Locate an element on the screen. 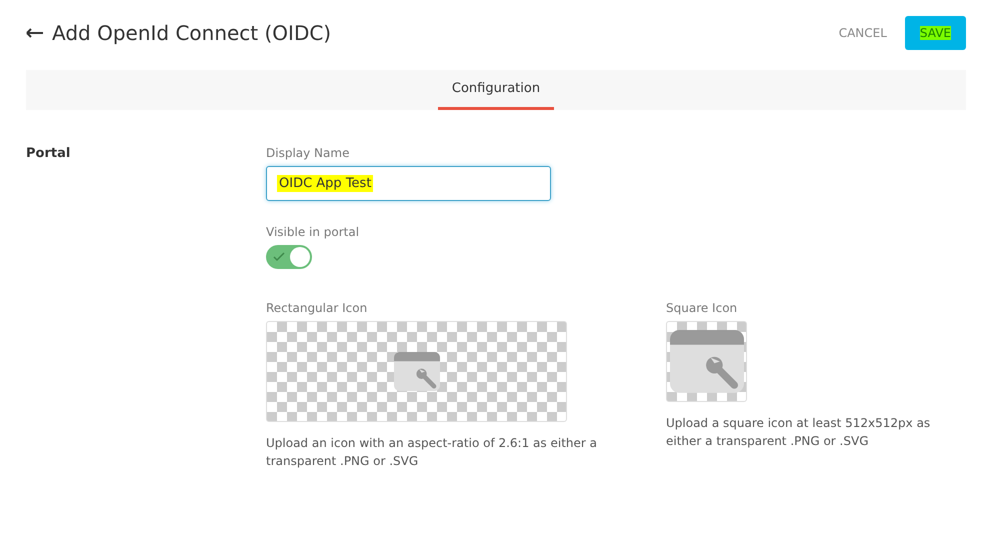  back-arrow-icon is located at coordinates (35, 33).